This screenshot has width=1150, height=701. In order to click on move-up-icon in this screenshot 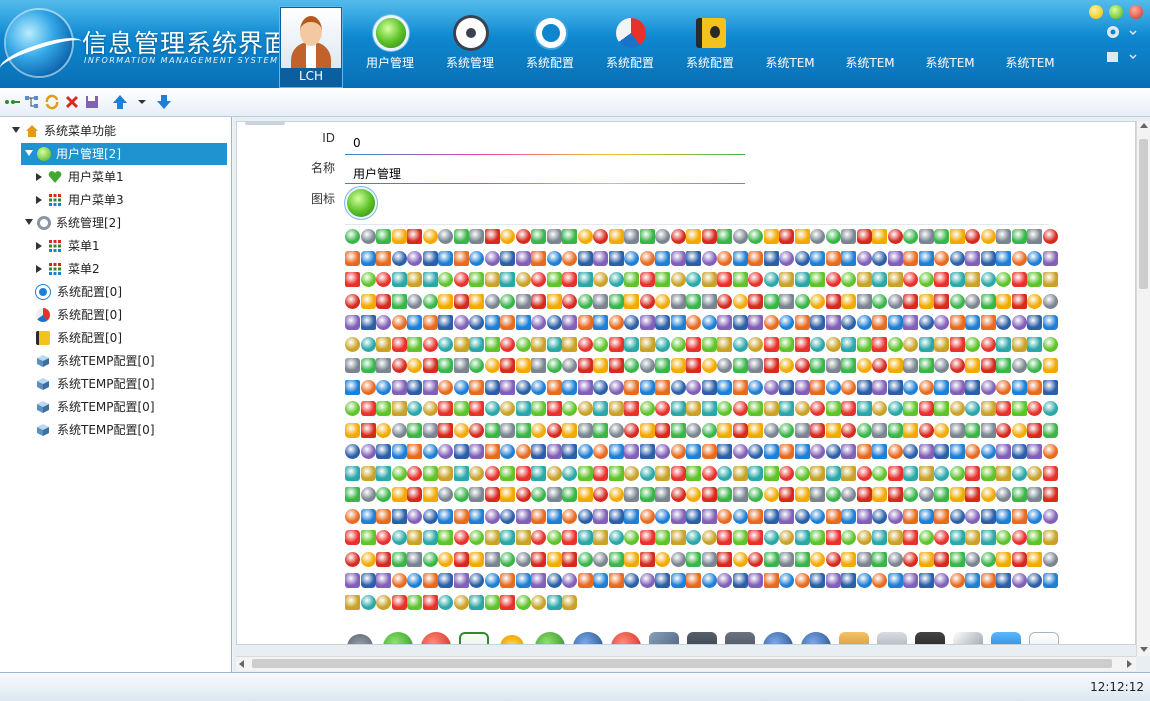, I will do `click(120, 102)`.